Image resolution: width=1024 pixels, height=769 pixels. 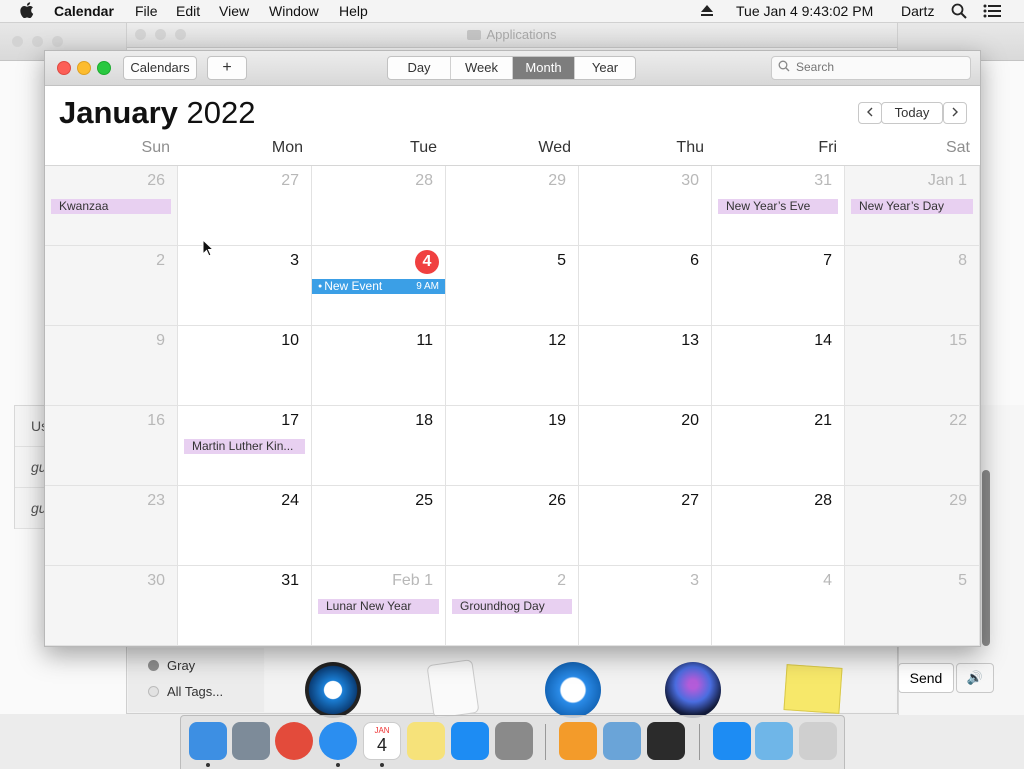 What do you see at coordinates (64, 68) in the screenshot?
I see `close-button` at bounding box center [64, 68].